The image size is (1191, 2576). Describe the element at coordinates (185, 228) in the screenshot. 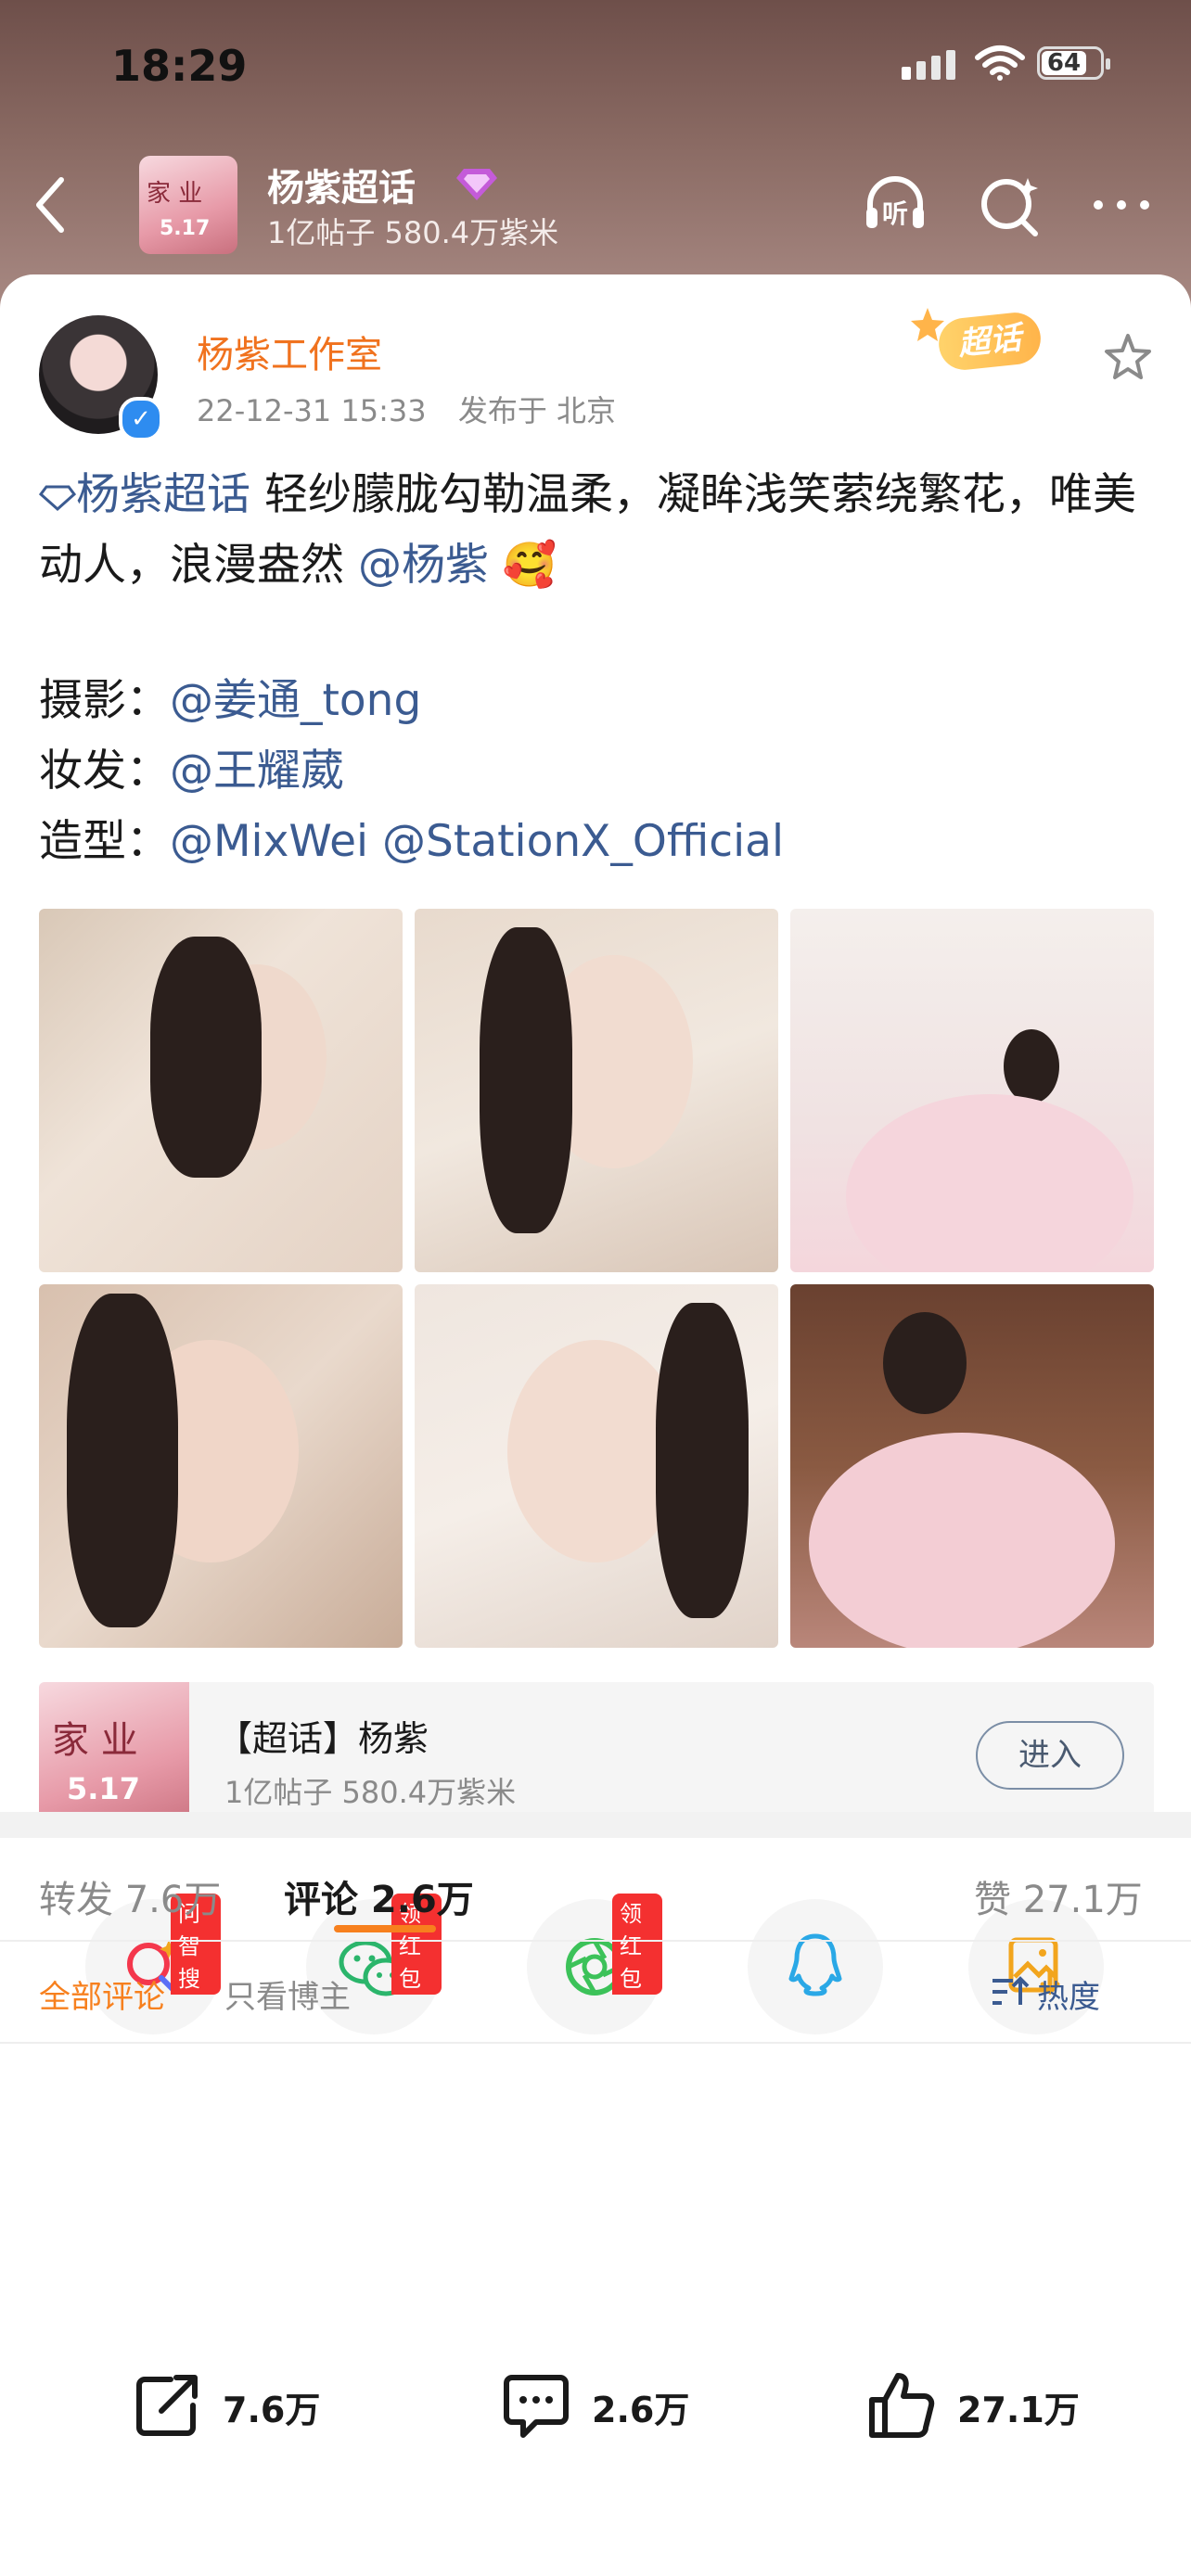

I see `avatar-date: 5.17` at that location.